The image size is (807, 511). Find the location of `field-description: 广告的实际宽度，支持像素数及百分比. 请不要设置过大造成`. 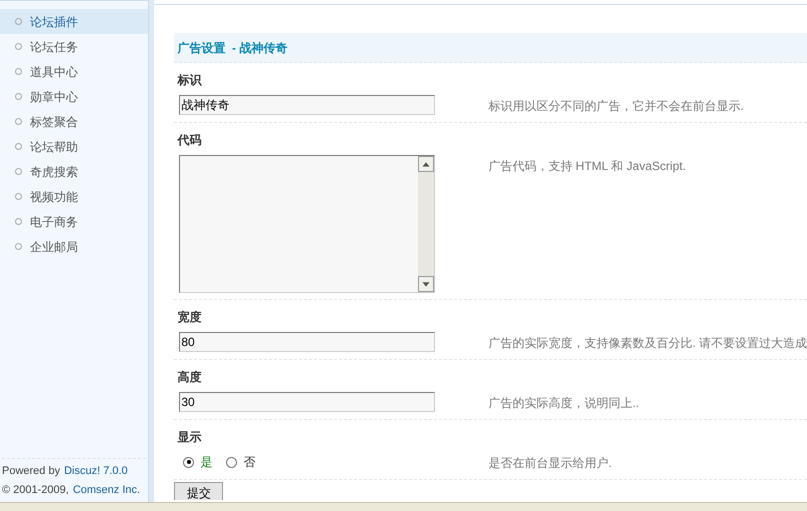

field-description: 广告的实际宽度，支持像素数及百分比. 请不要设置过大造成 is located at coordinates (647, 343).